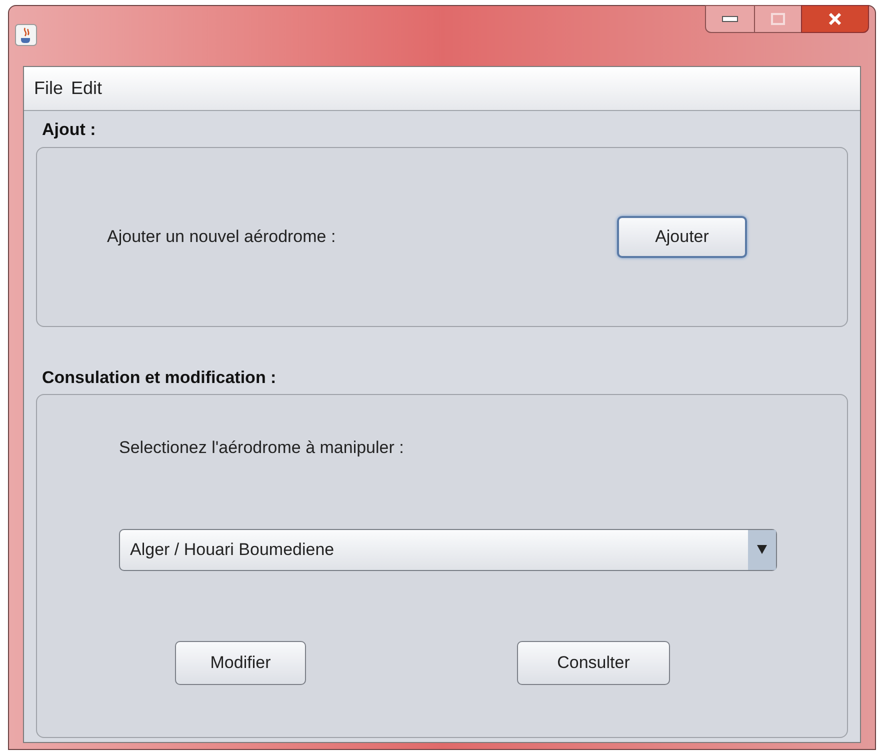 The height and width of the screenshot is (756, 878). What do you see at coordinates (448, 549) in the screenshot?
I see `aerodrome-dropdown: Alger / Houari Boumediene` at bounding box center [448, 549].